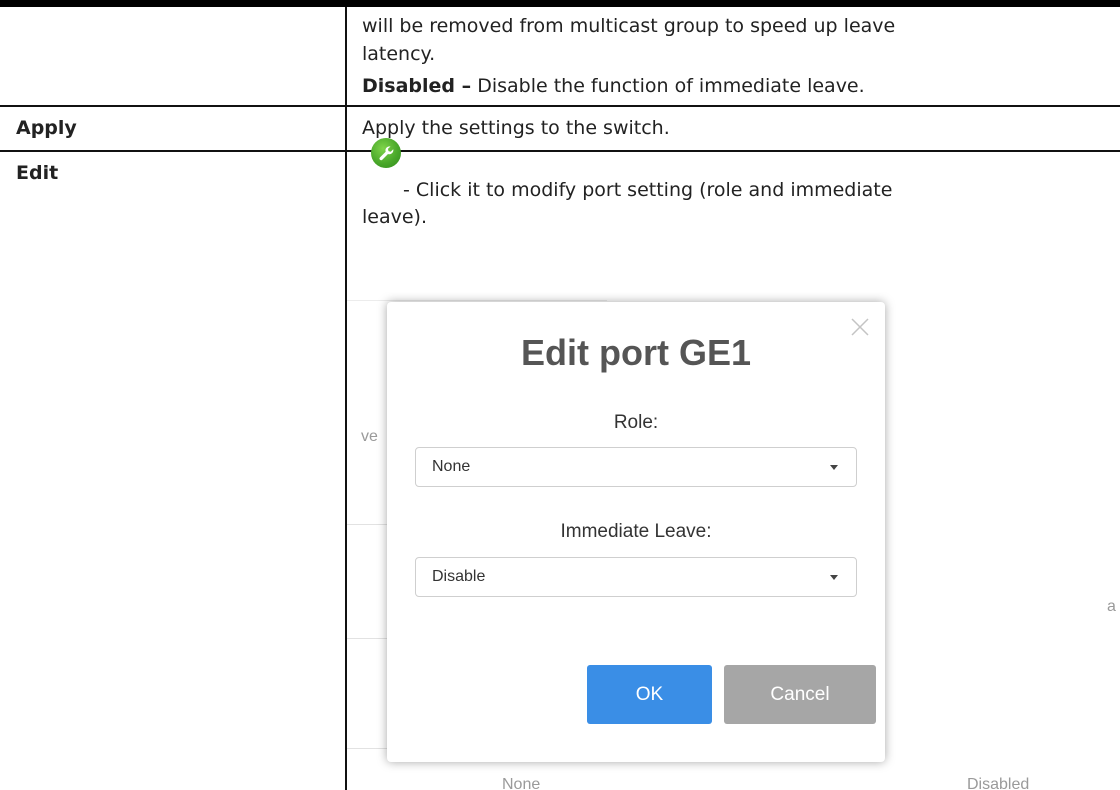  I want to click on disabled-term: Disabled –, so click(417, 86).